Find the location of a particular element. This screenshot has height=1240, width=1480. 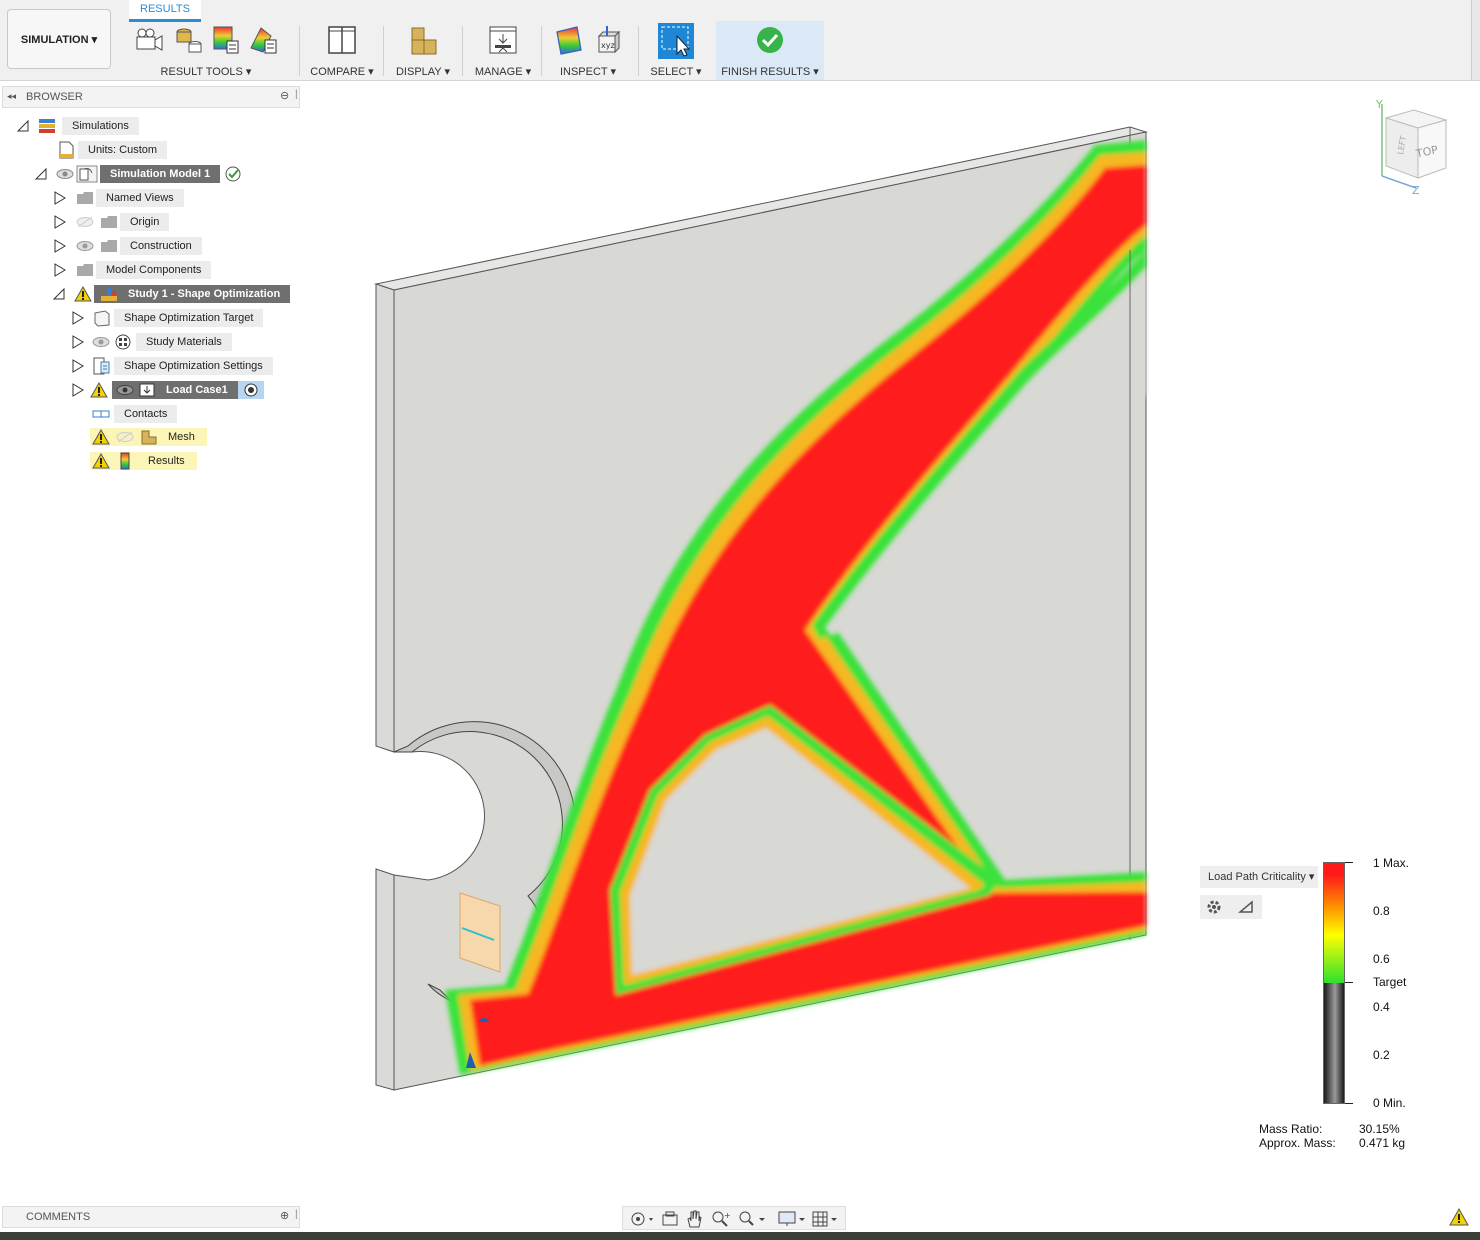

browser-title: BROWSER is located at coordinates (54, 97).